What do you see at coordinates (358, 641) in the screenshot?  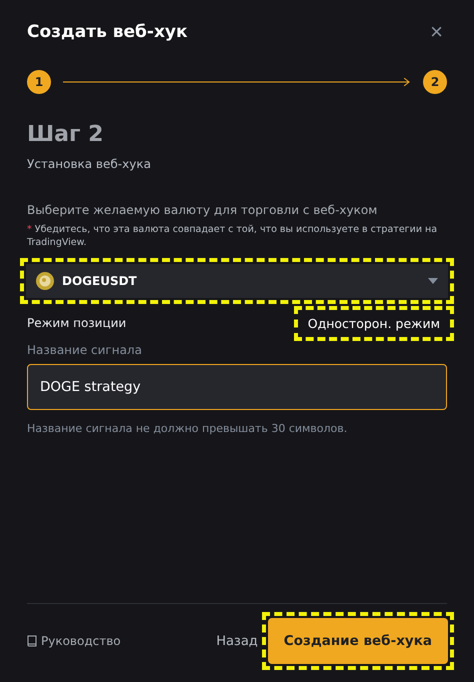 I see `create-webhook-button: Создание веб-хука` at bounding box center [358, 641].